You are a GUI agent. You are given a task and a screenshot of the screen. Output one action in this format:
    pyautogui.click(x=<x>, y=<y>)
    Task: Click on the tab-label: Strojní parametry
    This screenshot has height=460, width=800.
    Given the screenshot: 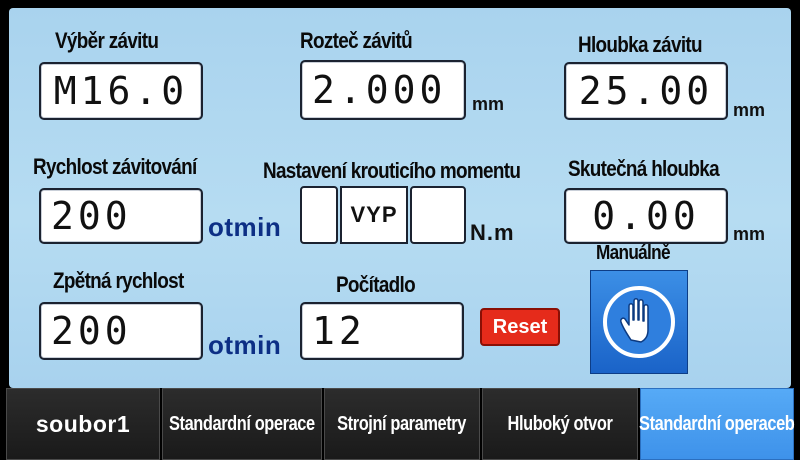 What is the action you would take?
    pyautogui.click(x=402, y=423)
    